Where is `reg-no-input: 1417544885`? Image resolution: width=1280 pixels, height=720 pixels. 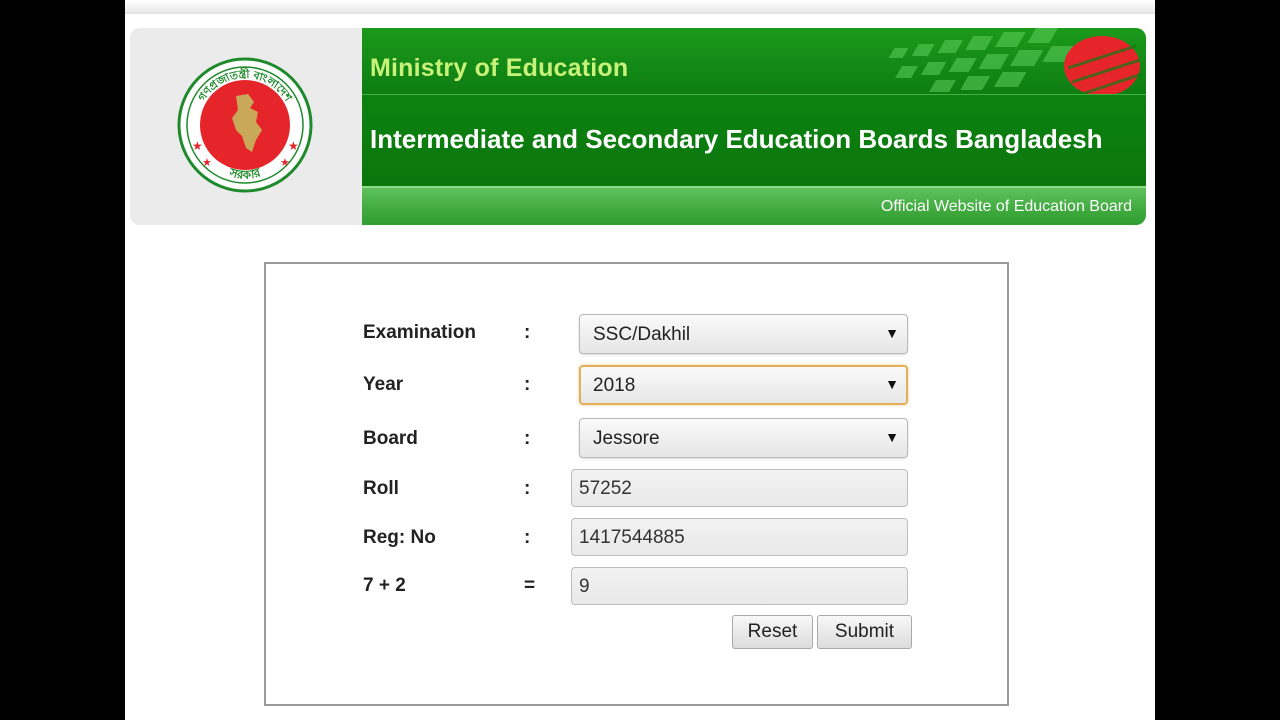
reg-no-input: 1417544885 is located at coordinates (739, 537).